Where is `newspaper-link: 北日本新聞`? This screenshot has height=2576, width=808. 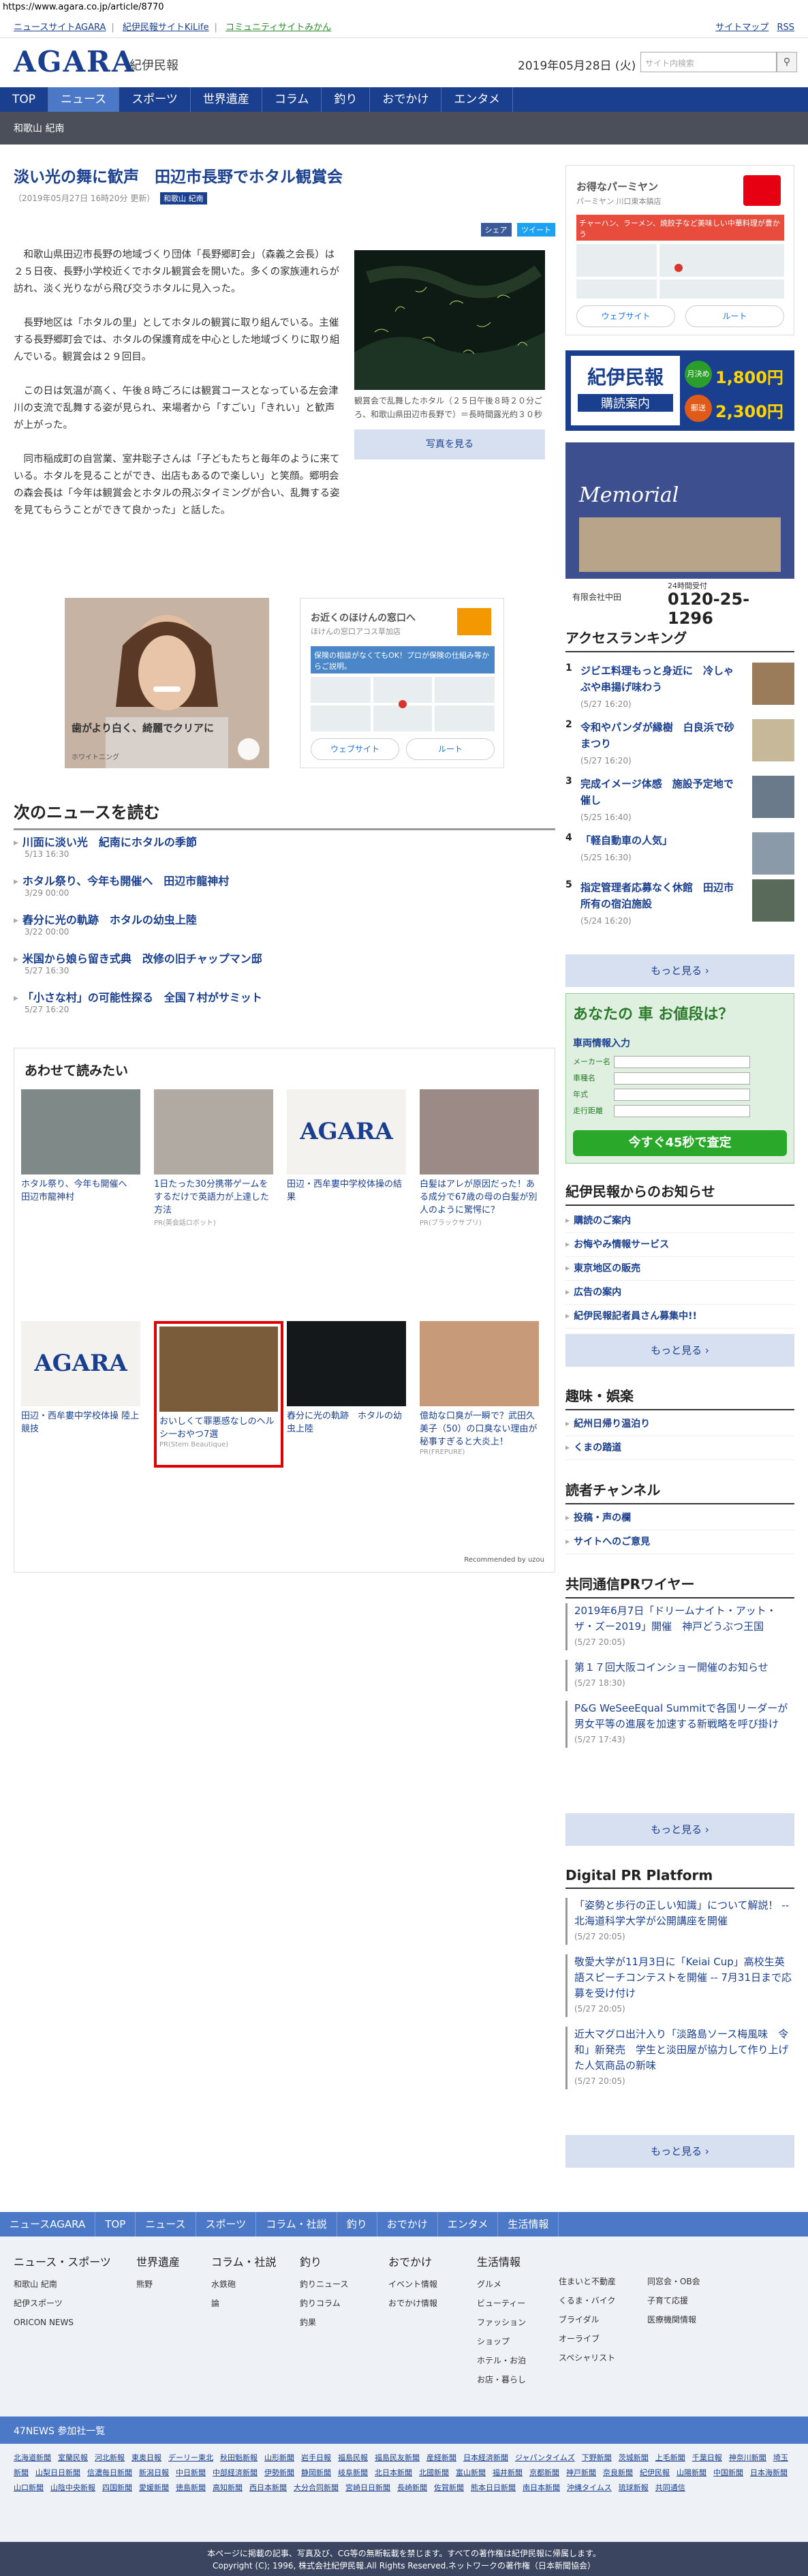
newspaper-link: 北日本新聞 is located at coordinates (393, 2472).